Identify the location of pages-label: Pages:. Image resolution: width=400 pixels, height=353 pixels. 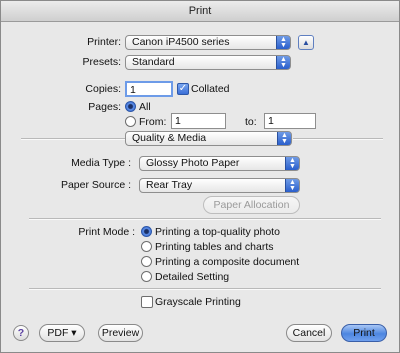
(104, 107).